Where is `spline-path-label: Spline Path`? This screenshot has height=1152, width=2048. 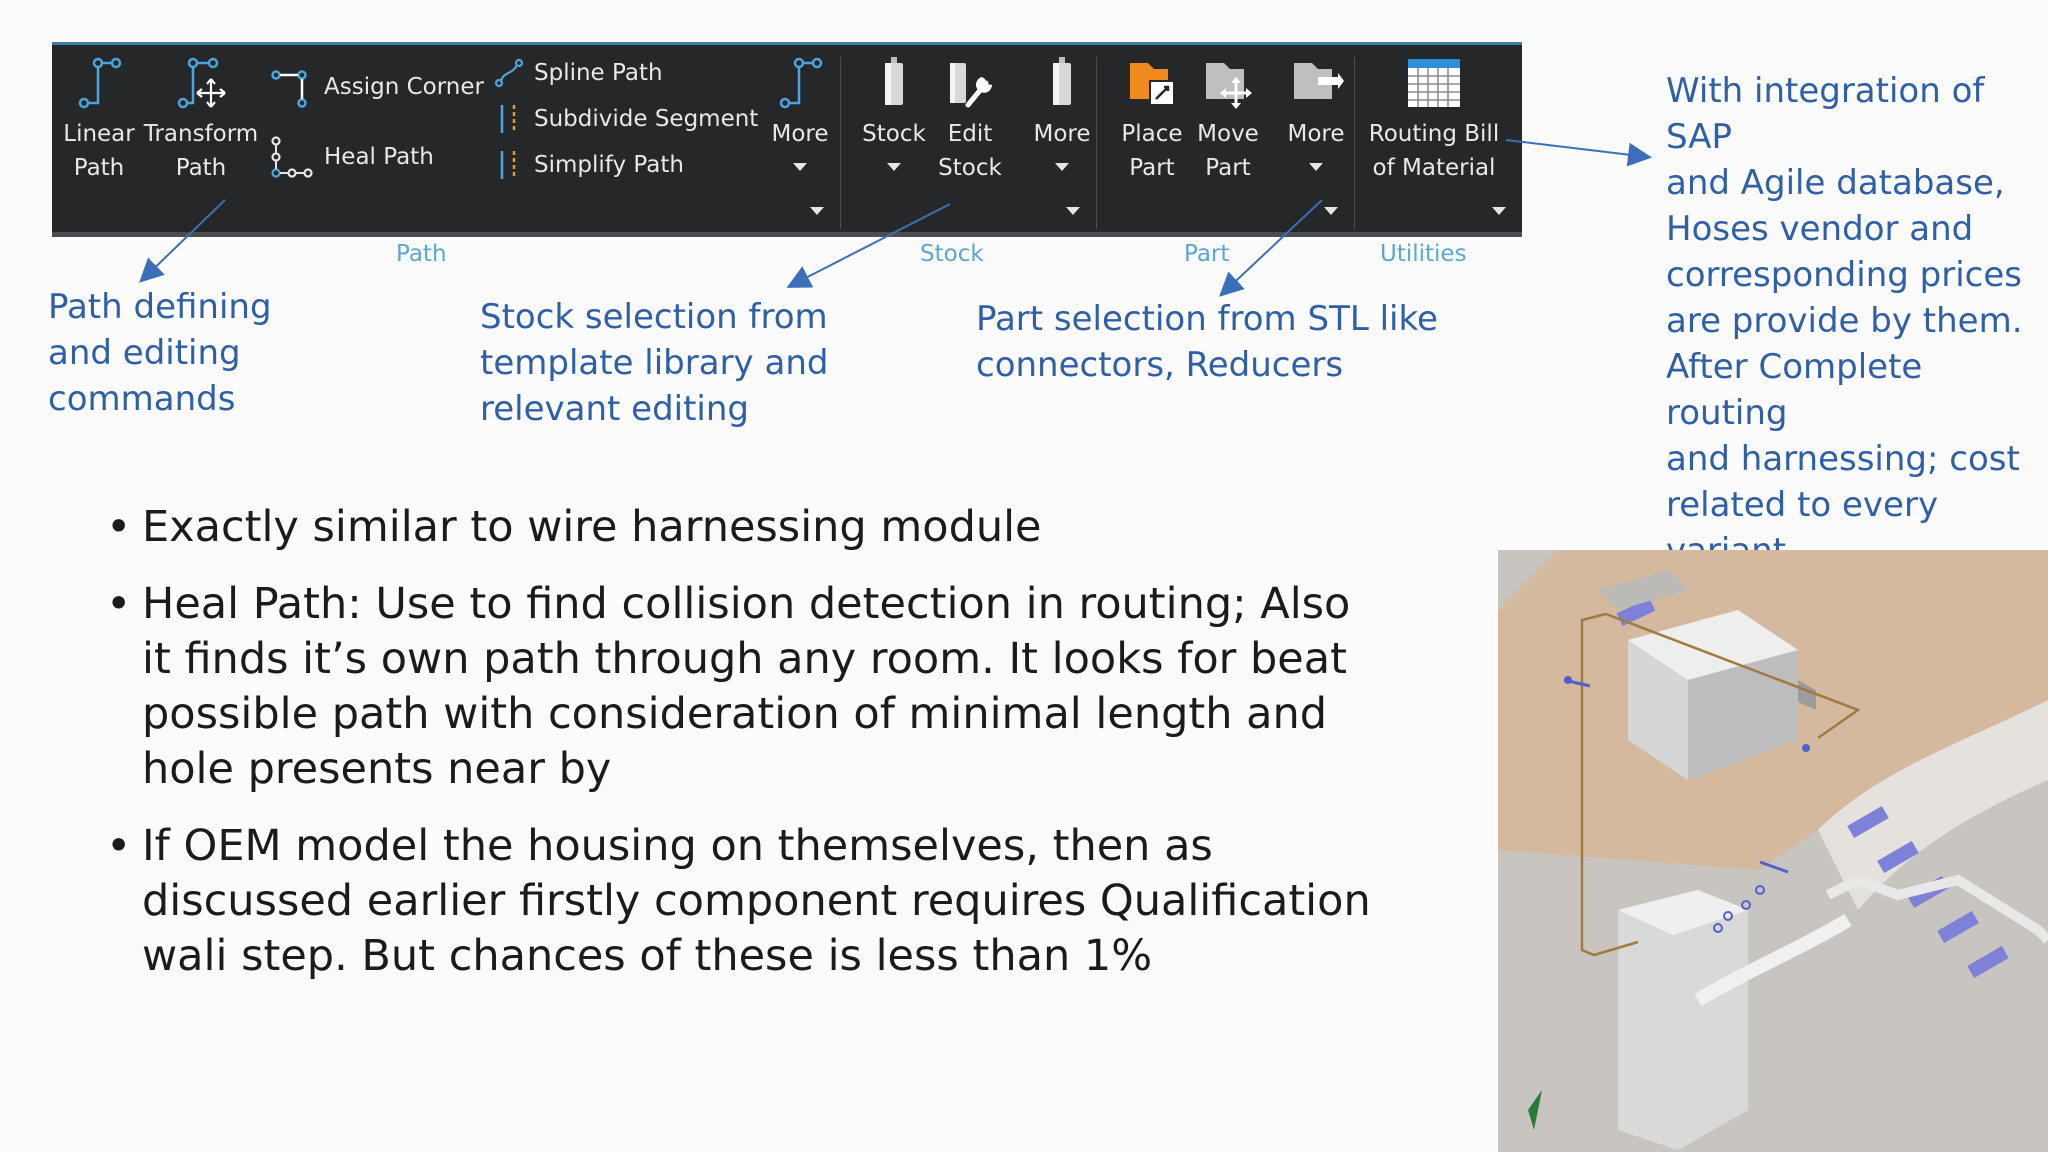
spline-path-label: Spline Path is located at coordinates (598, 73).